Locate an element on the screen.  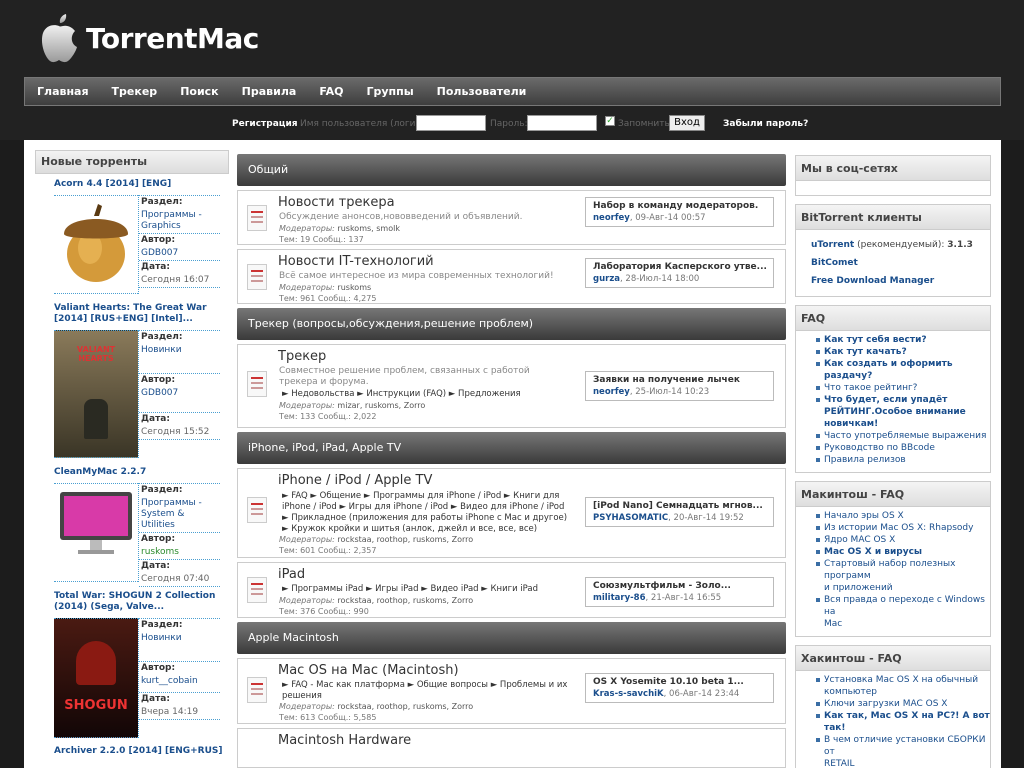
valiant-hearts-cover: VALIANT HEARTS is located at coordinates (96, 394).